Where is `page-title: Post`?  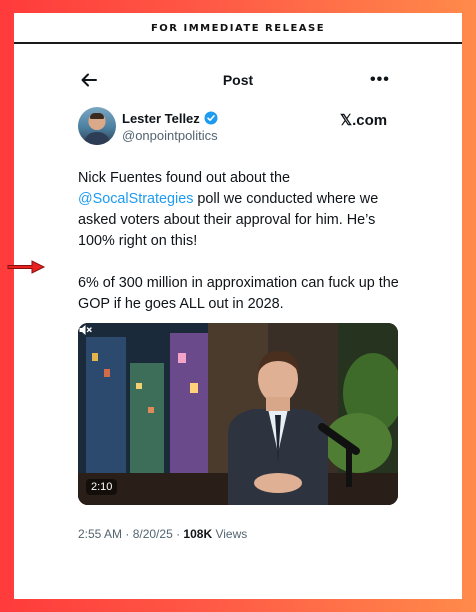 page-title: Post is located at coordinates (238, 80).